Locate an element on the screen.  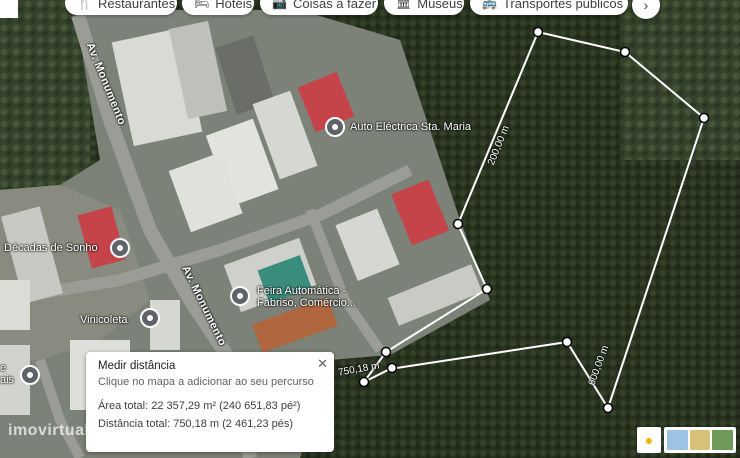
chip-things-to-do: 📷 Coisas a fazer is located at coordinates (319, 7).